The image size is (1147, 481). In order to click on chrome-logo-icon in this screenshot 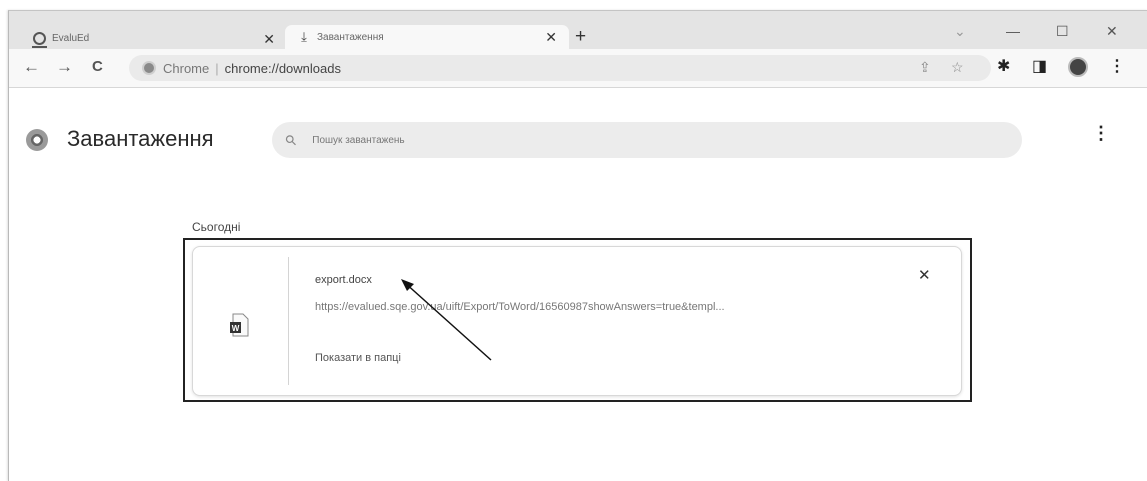, I will do `click(37, 140)`.